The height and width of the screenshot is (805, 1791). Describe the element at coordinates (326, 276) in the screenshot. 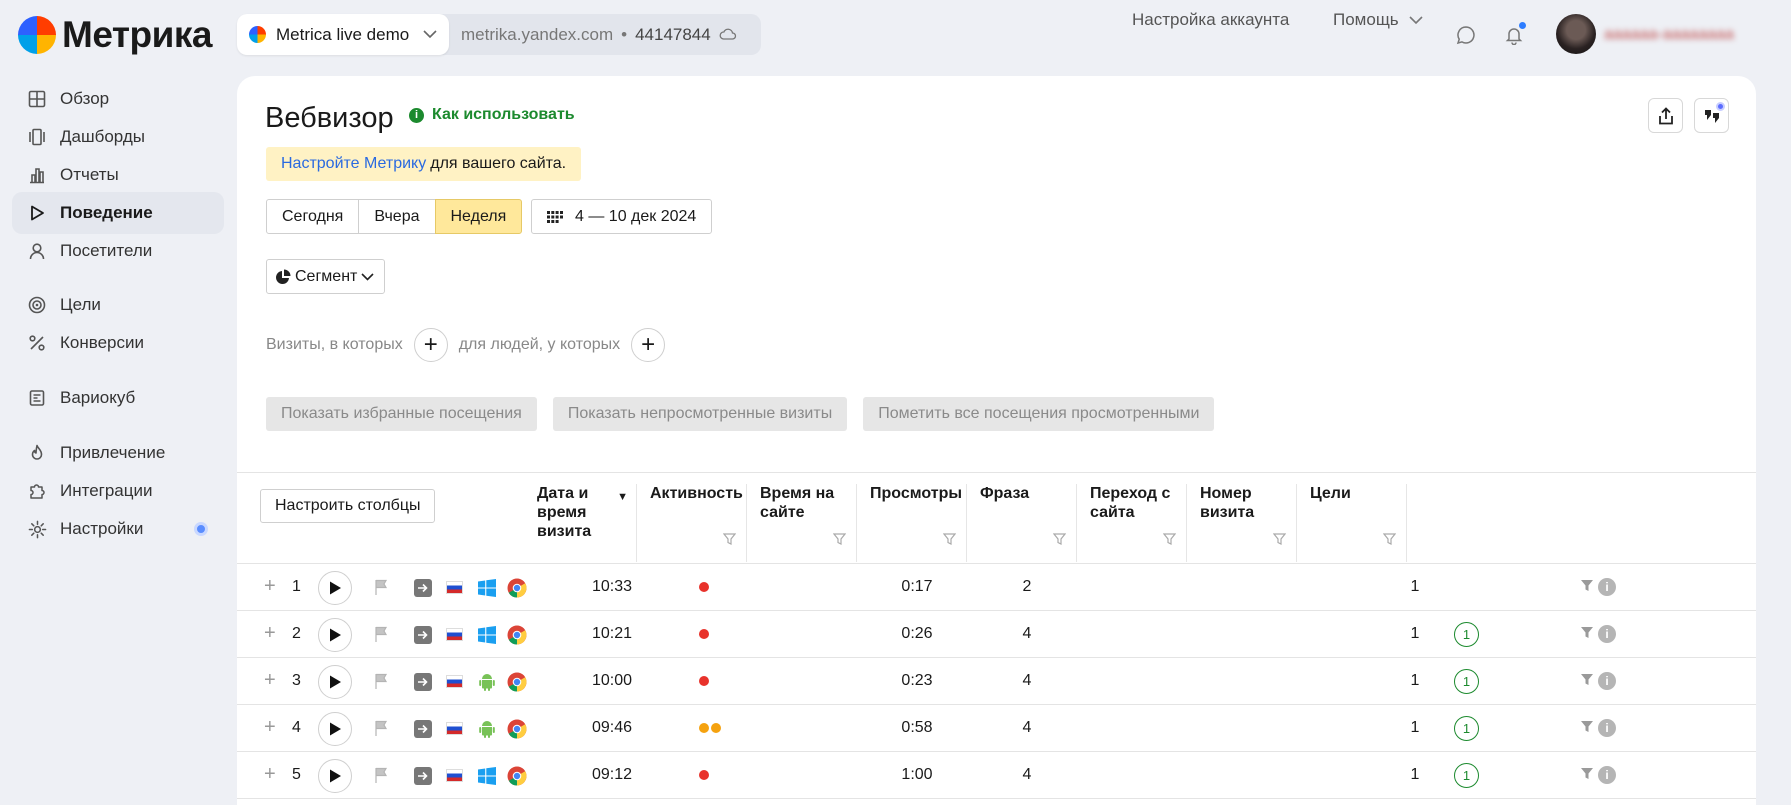

I see `segment-button: Сегмент` at that location.